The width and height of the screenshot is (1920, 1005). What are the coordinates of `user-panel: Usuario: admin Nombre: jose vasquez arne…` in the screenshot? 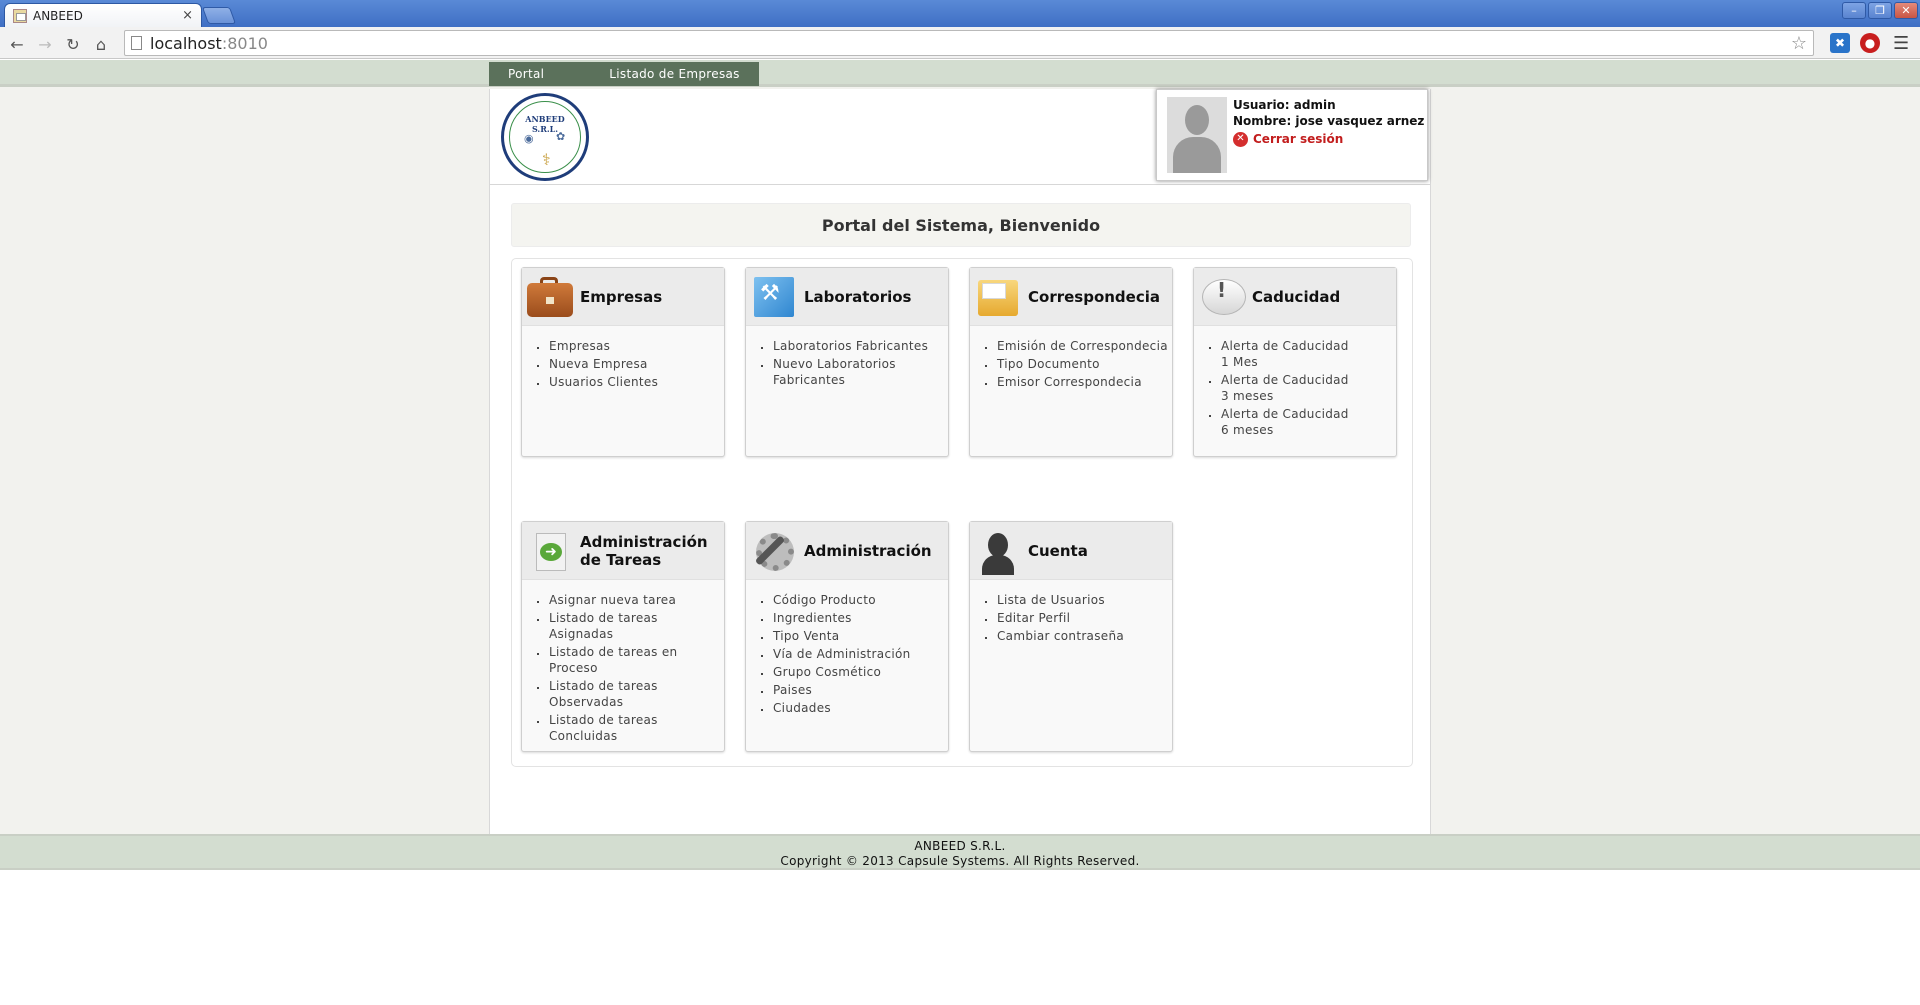 It's located at (1292, 135).